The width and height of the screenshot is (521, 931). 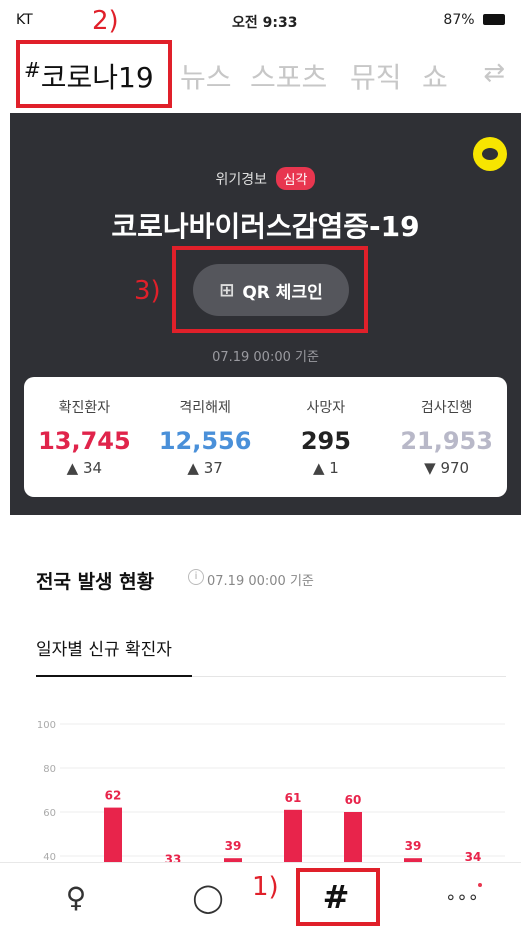 What do you see at coordinates (353, 800) in the screenshot?
I see `bar-value-label: 60` at bounding box center [353, 800].